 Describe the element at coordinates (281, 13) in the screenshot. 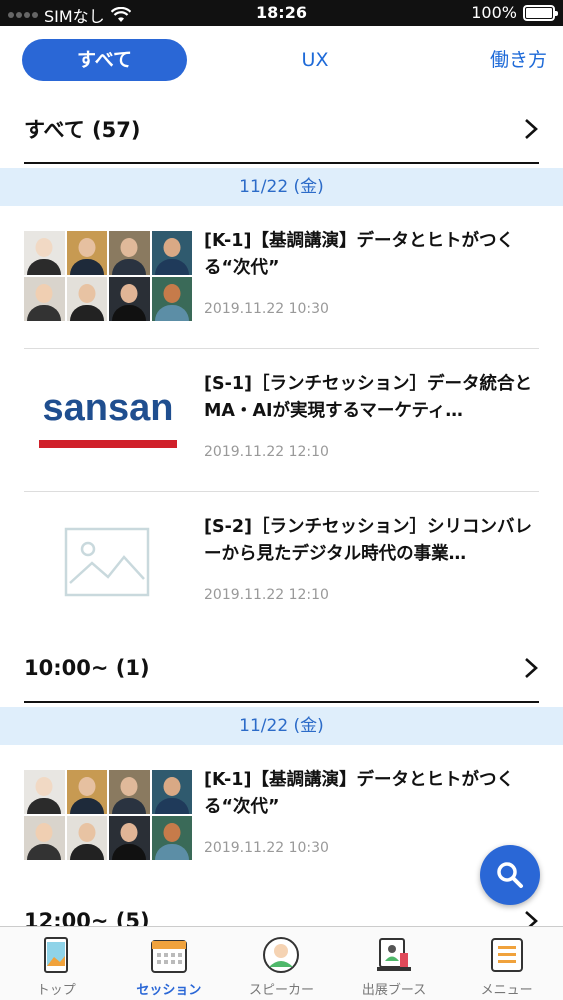

I see `status-bar: SIMなし 18:26 100%` at that location.